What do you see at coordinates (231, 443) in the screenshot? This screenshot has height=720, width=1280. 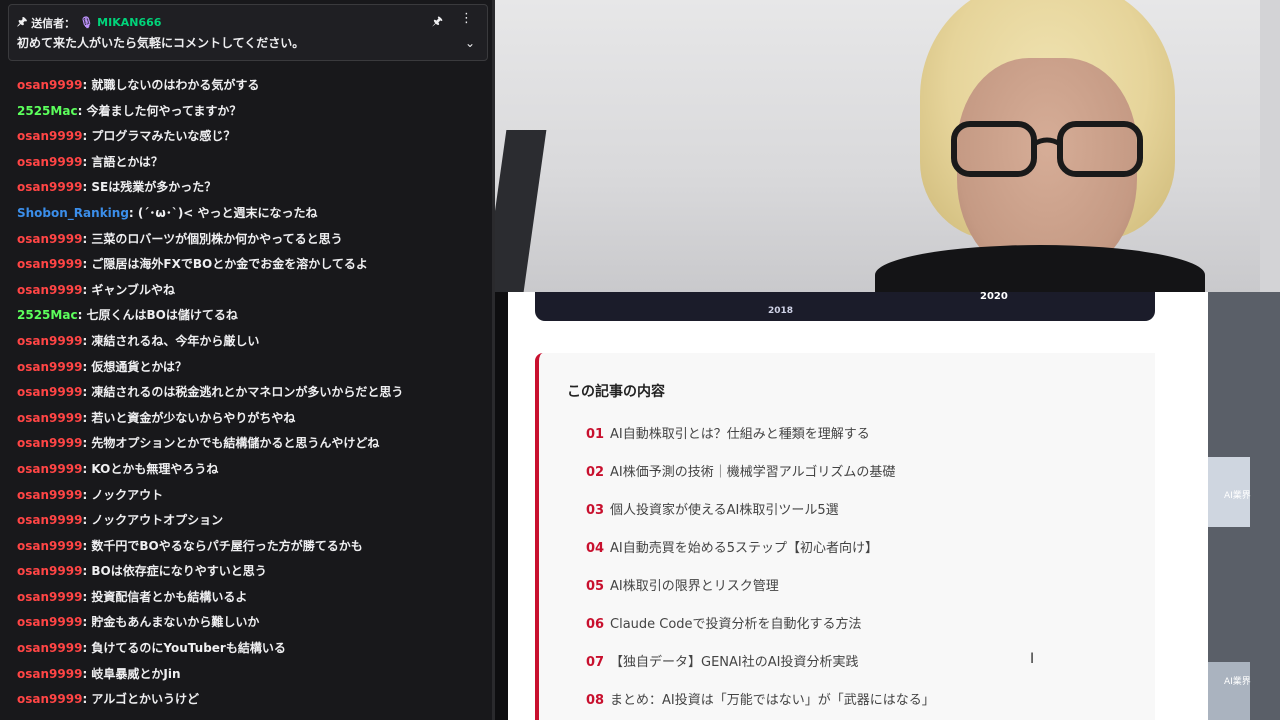 I see `chat-text: : 先物オプションとかでも結構儲かると思うんやけどね` at bounding box center [231, 443].